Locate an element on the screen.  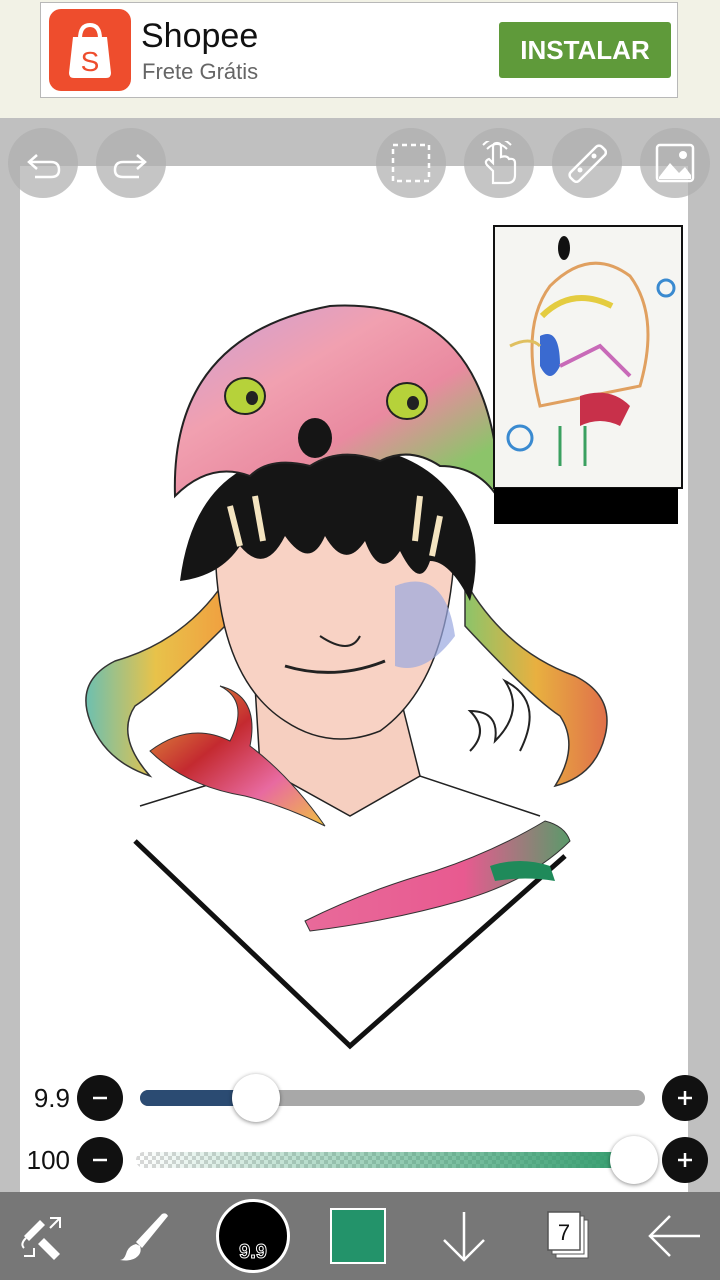
download-button is located at coordinates (464, 1236).